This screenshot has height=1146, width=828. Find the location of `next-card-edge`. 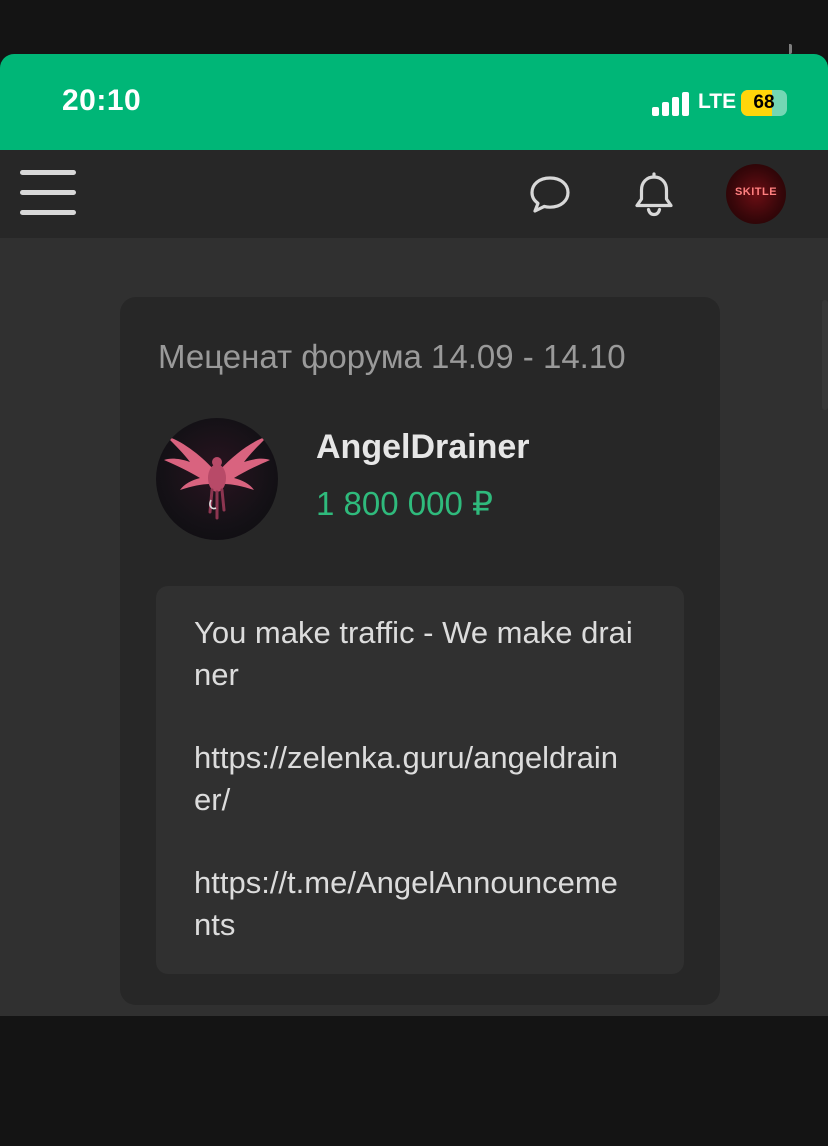

next-card-edge is located at coordinates (825, 355).